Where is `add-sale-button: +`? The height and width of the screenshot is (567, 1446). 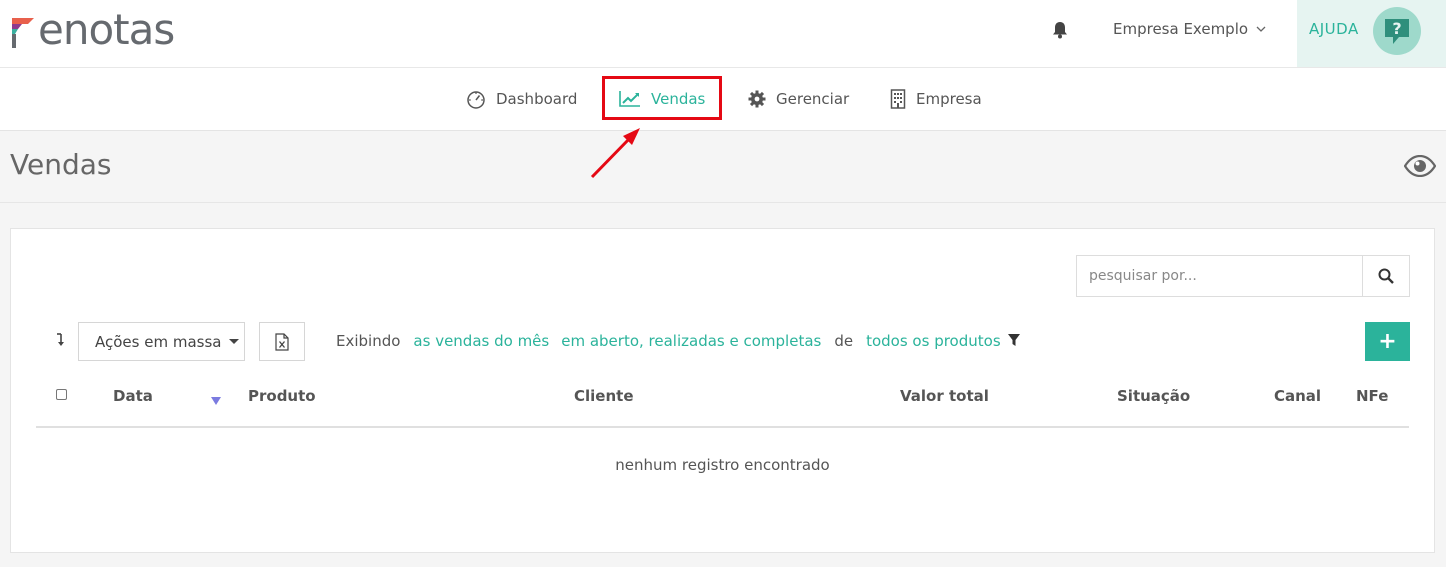
add-sale-button: + is located at coordinates (1387, 341).